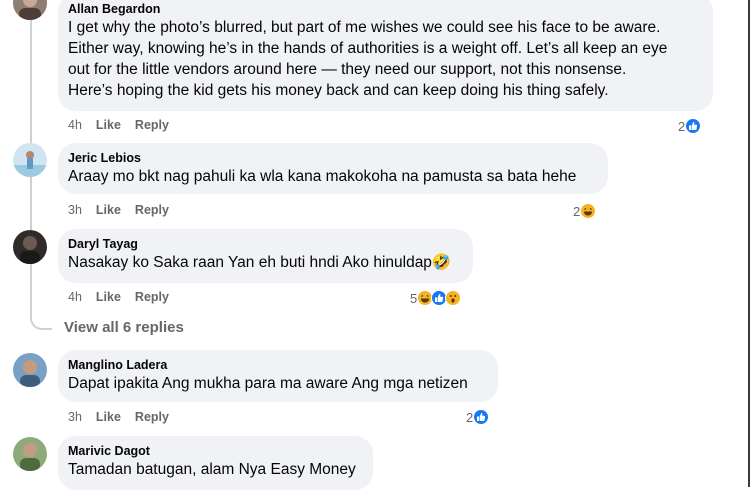  What do you see at coordinates (588, 211) in the screenshot?
I see `haha-icon` at bounding box center [588, 211].